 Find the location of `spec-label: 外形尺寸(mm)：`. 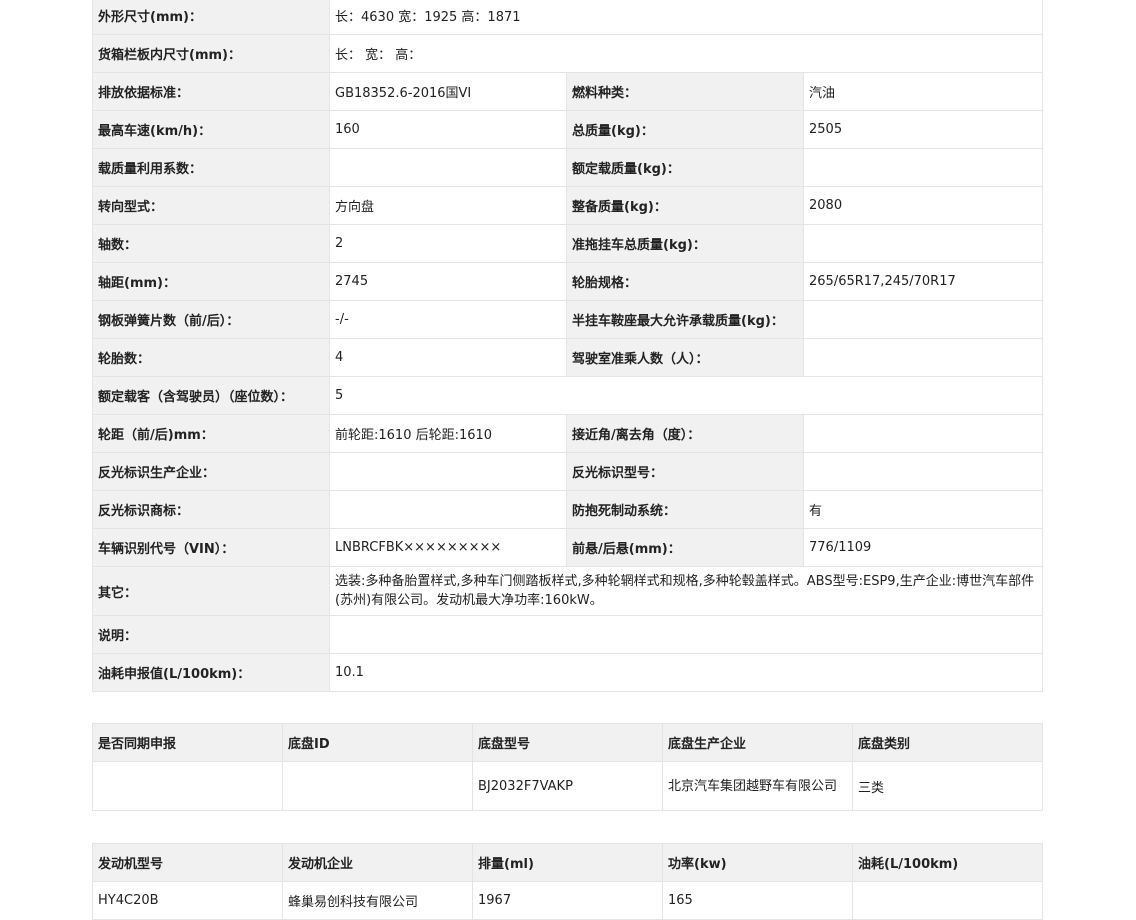

spec-label: 外形尺寸(mm)： is located at coordinates (211, 17).